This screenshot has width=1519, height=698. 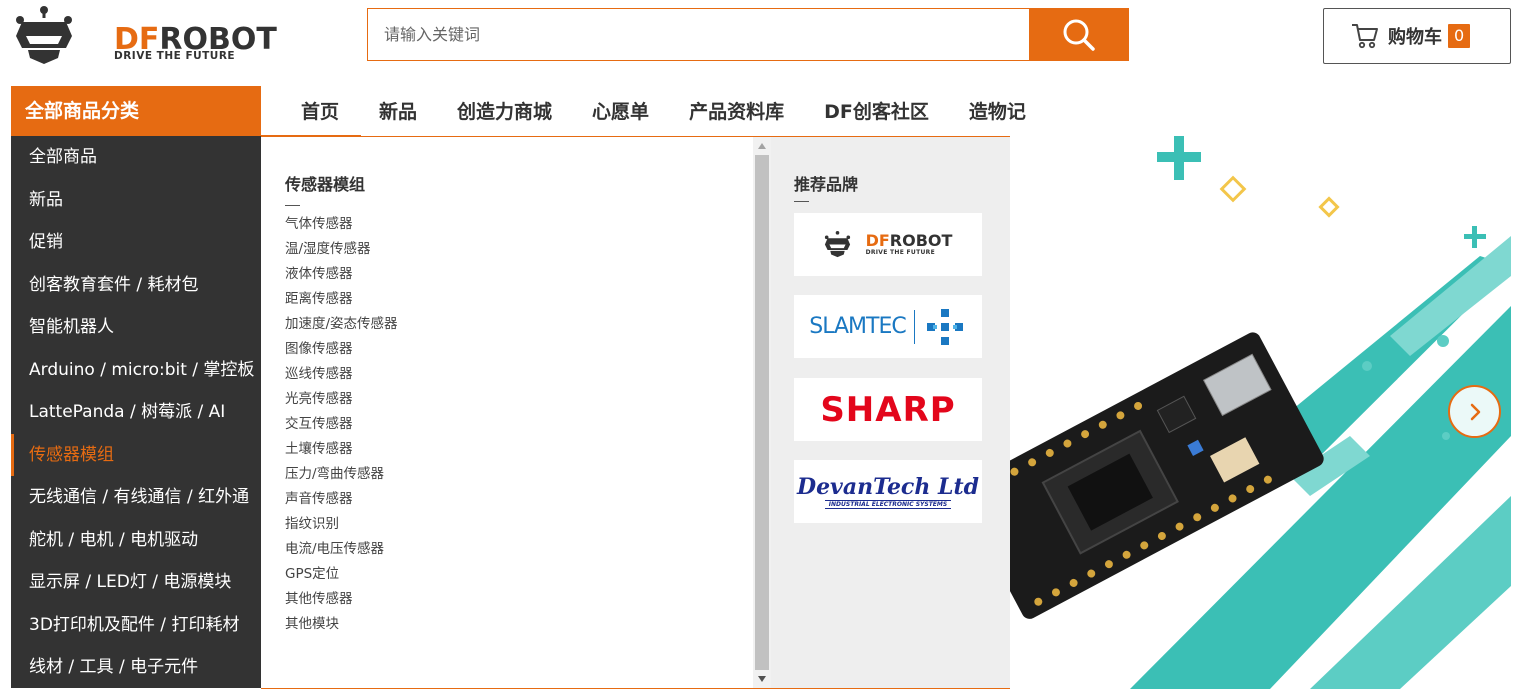 What do you see at coordinates (515, 249) in the screenshot?
I see `subcategory-link: 温/湿度传感器` at bounding box center [515, 249].